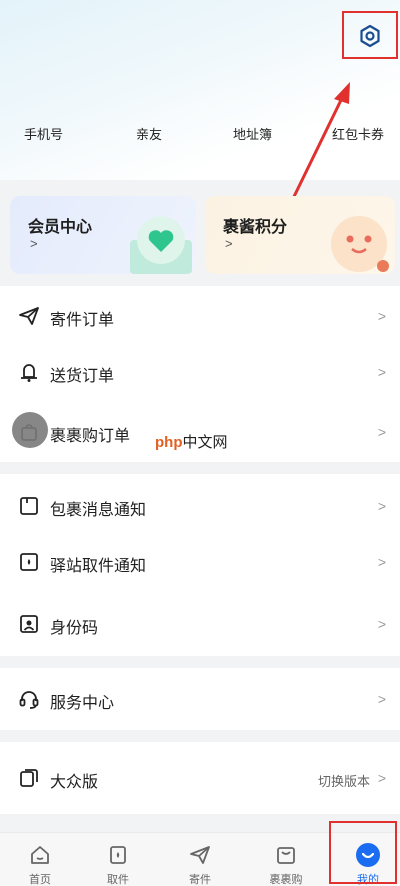 The image size is (400, 886). I want to click on tab-send: 寄件, so click(200, 859).